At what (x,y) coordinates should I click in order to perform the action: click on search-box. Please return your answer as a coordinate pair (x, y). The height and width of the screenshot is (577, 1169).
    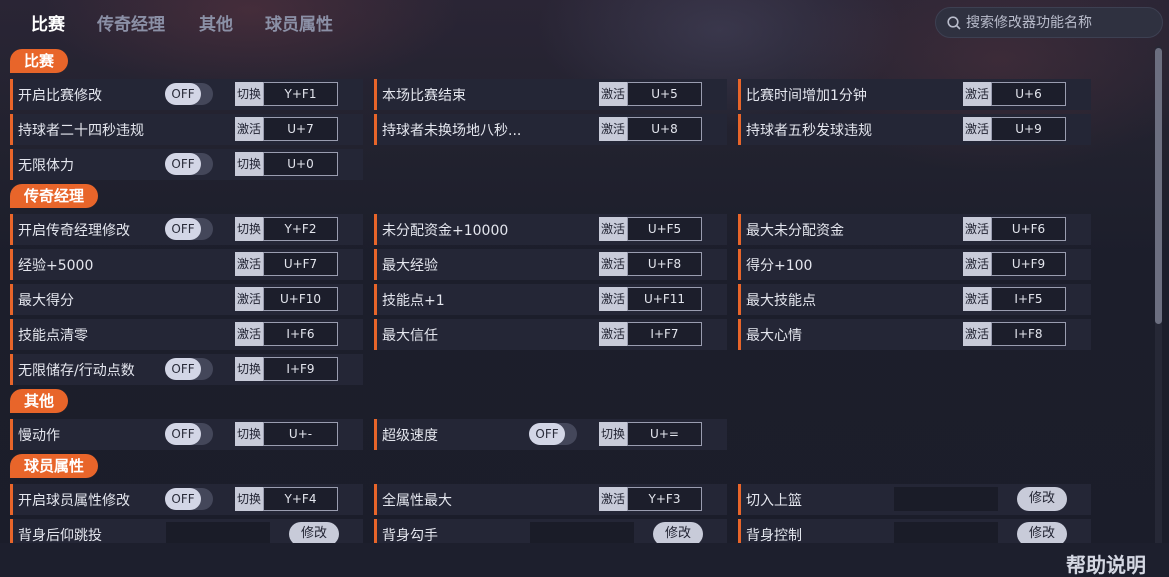
    Looking at the image, I should click on (1049, 22).